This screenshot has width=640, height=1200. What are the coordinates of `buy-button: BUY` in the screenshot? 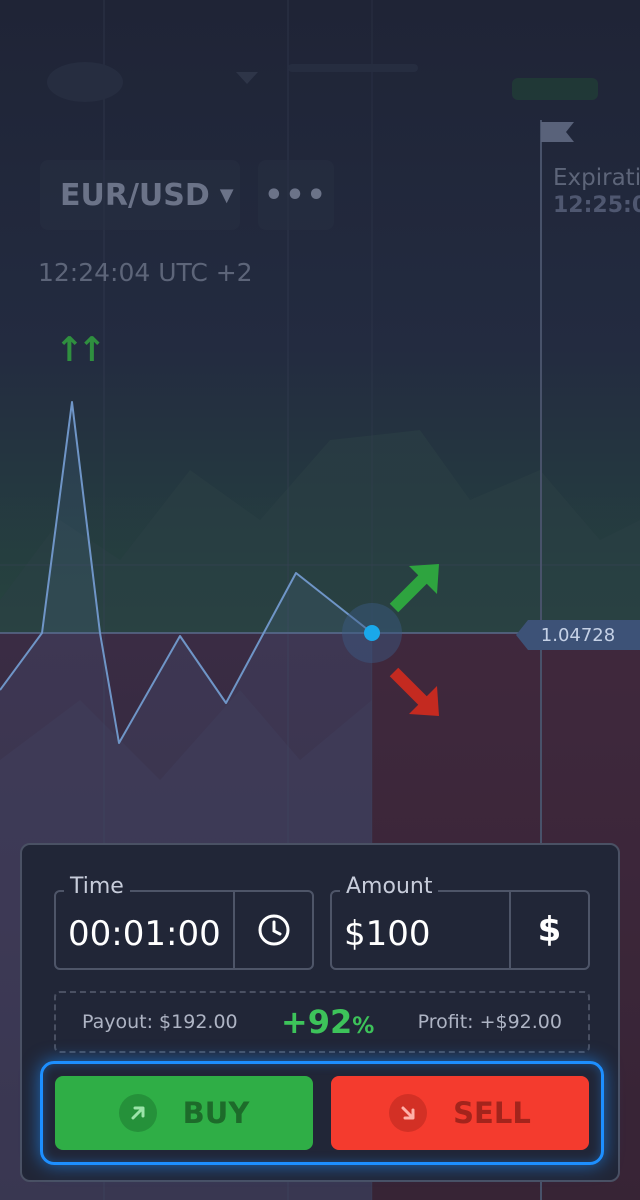 It's located at (184, 1113).